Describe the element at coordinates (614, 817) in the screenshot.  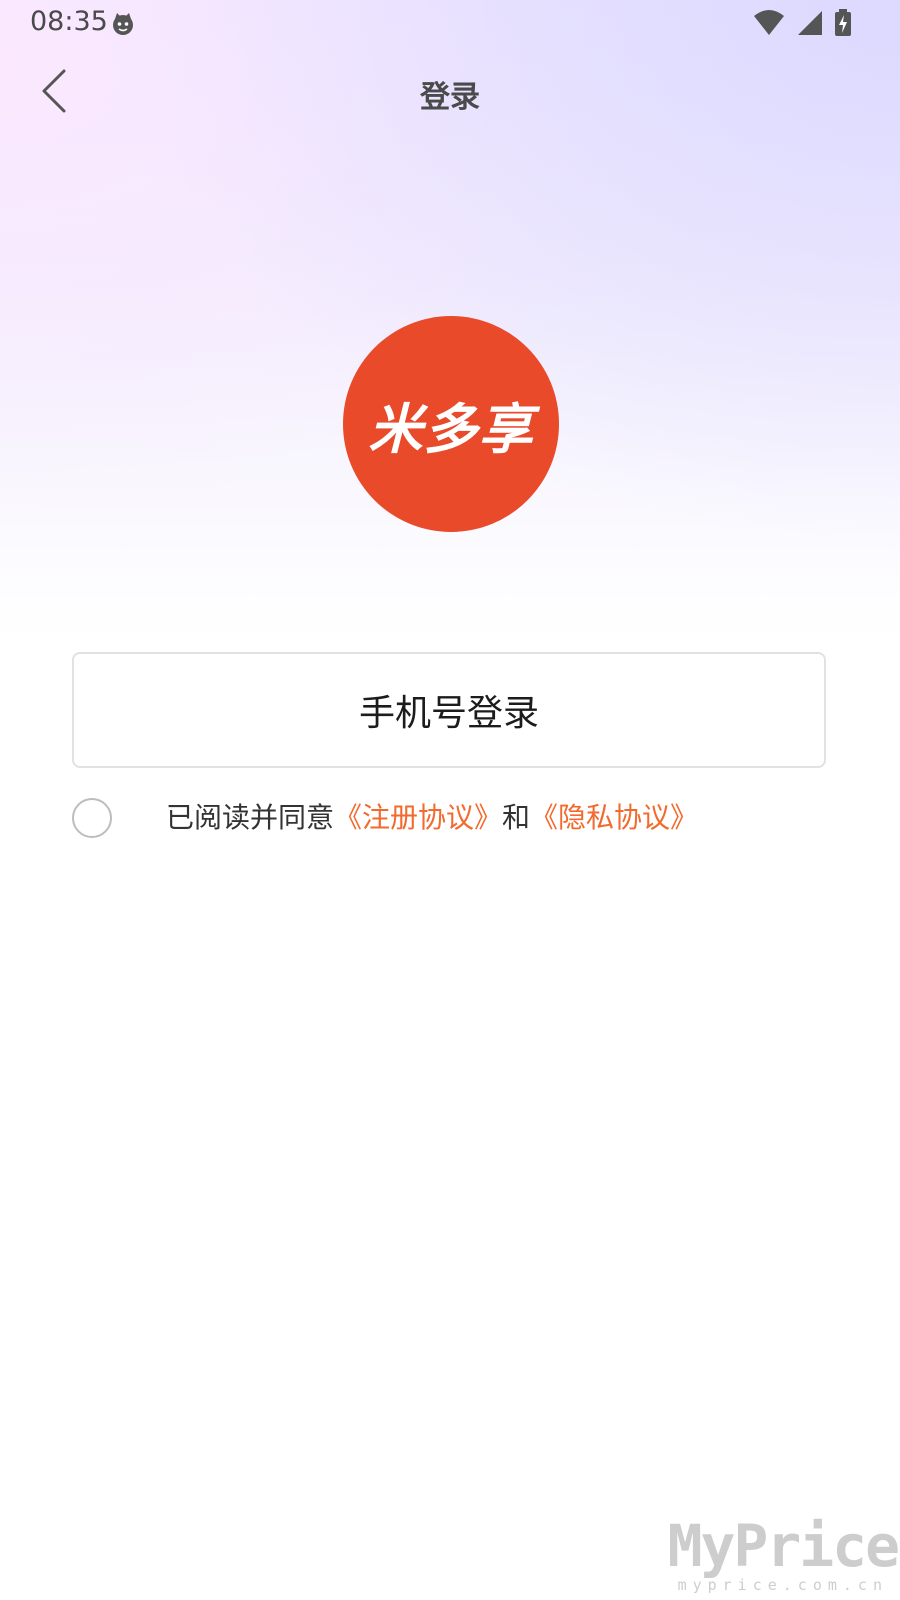
I see `privacy-agreement-link: 《隐私协议》` at that location.